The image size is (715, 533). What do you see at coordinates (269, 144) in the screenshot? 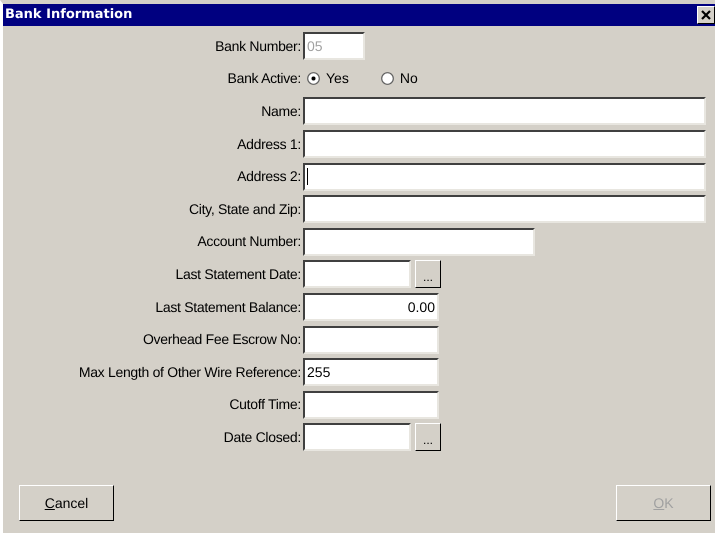
I see `field-label: Address 1:` at bounding box center [269, 144].